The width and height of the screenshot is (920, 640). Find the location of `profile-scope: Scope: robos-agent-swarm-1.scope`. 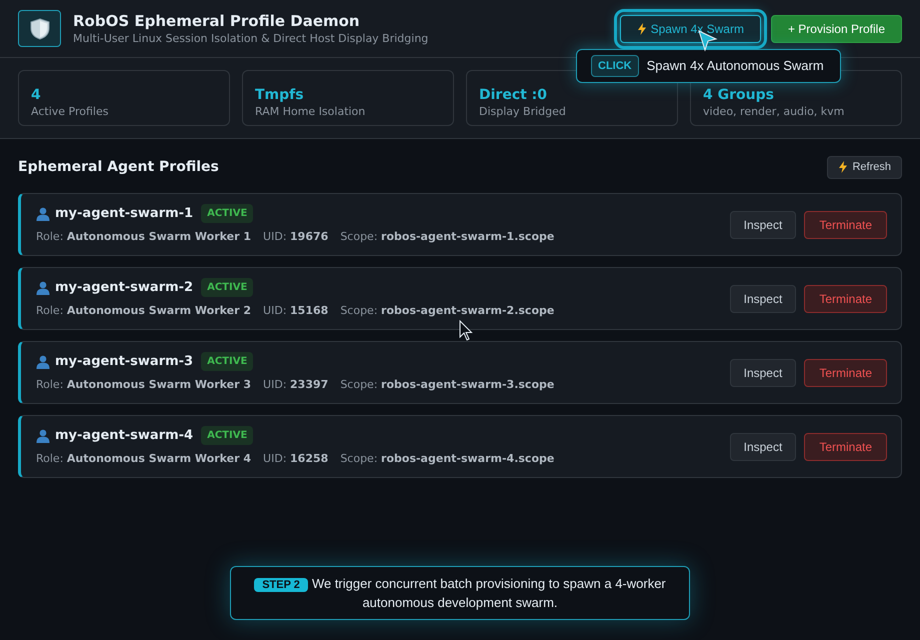

profile-scope: Scope: robos-agent-swarm-1.scope is located at coordinates (447, 236).